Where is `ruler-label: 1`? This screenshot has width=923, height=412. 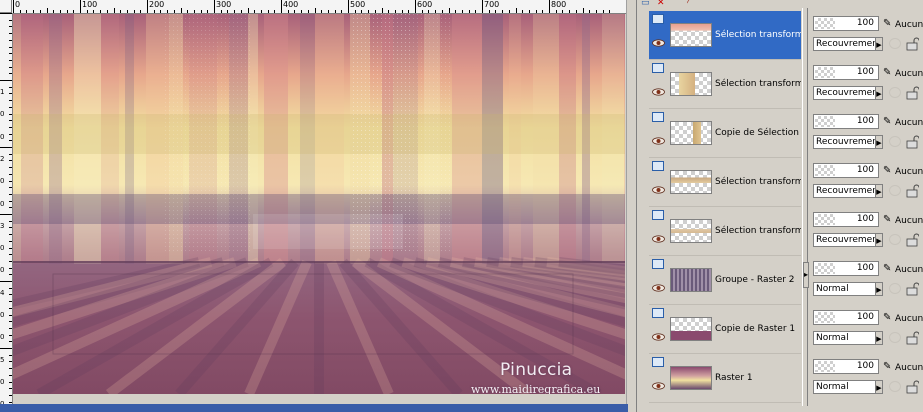
ruler-label: 1 is located at coordinates (2, 92).